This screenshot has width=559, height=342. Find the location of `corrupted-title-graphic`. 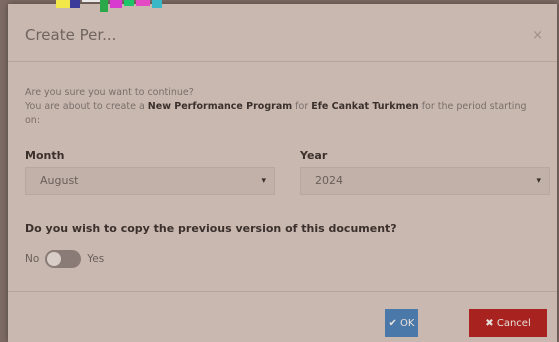

corrupted-title-graphic is located at coordinates (109, 6).